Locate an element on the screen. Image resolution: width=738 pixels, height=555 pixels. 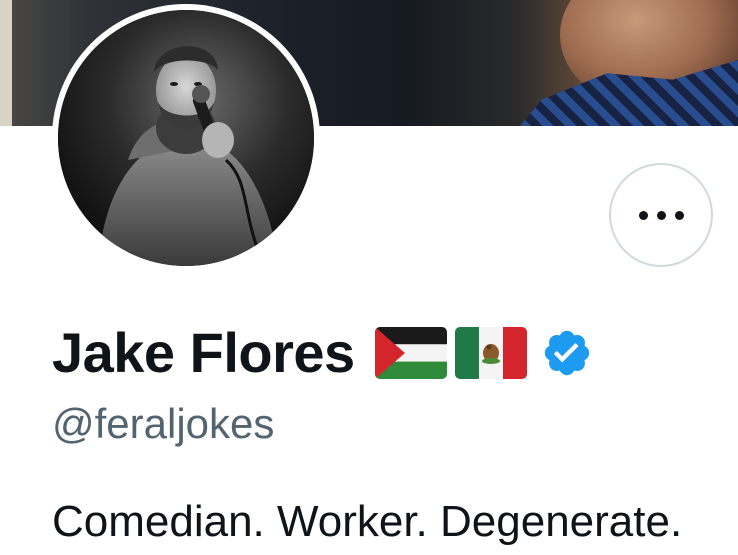
profile-bio: Comedian. Worker. Degenerate. is located at coordinates (367, 521).